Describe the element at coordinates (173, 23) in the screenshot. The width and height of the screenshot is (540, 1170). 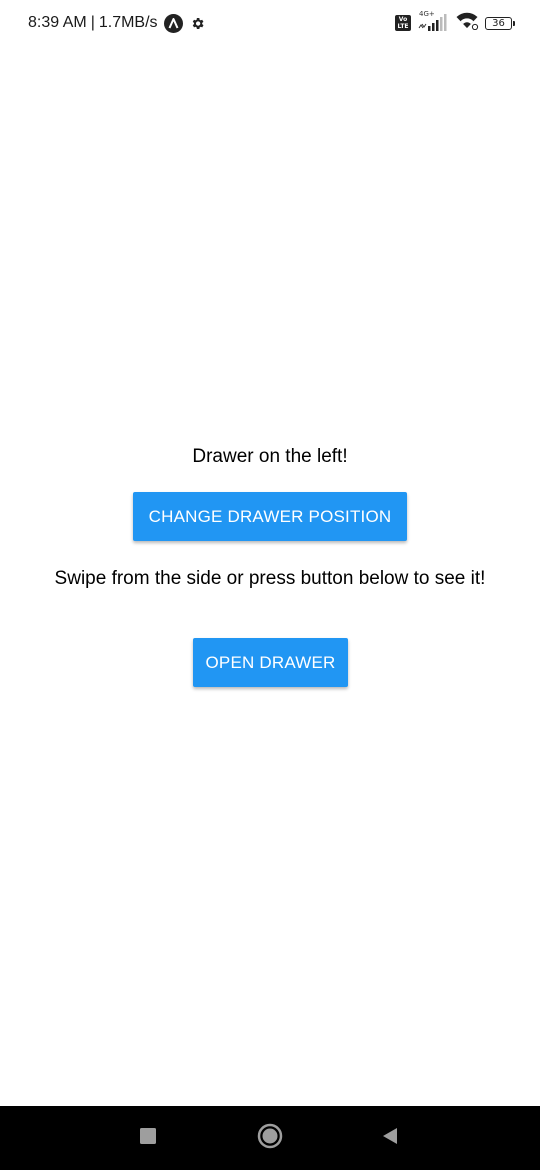
I see `a-circle-icon` at that location.